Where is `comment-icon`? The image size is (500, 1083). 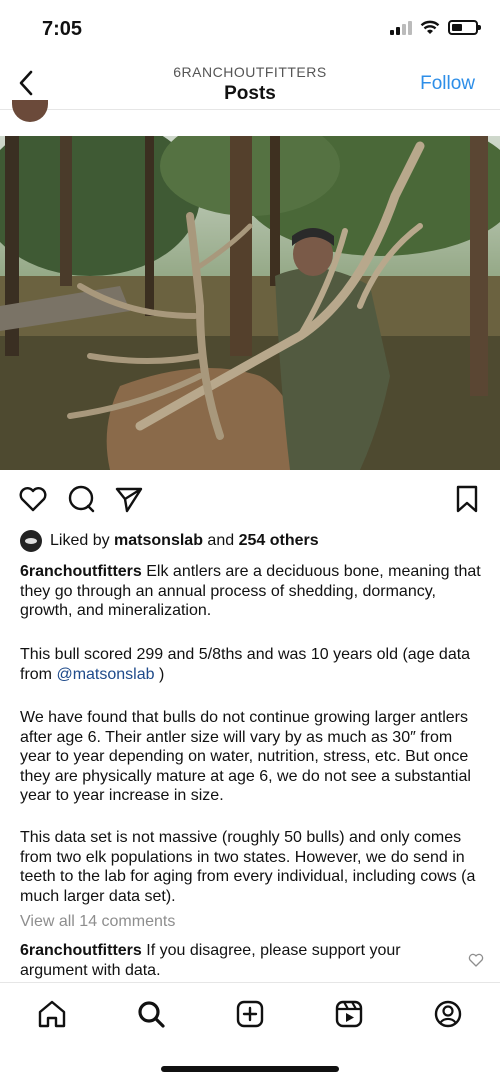
comment-icon is located at coordinates (81, 499).